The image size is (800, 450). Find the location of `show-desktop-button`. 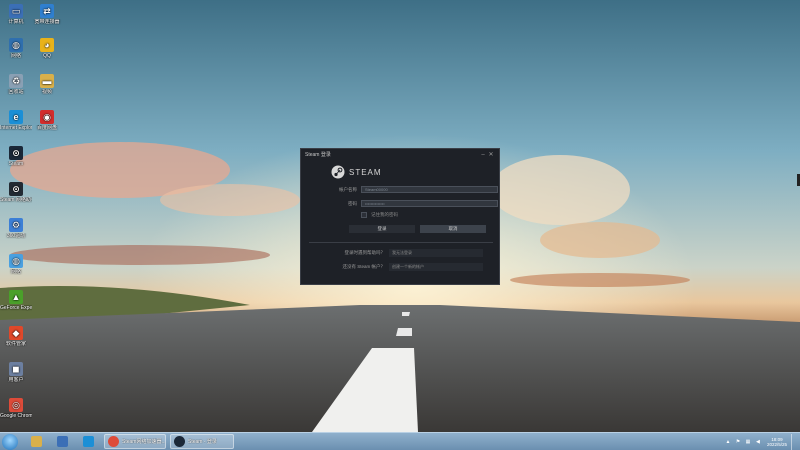

show-desktop-button is located at coordinates (793, 442).